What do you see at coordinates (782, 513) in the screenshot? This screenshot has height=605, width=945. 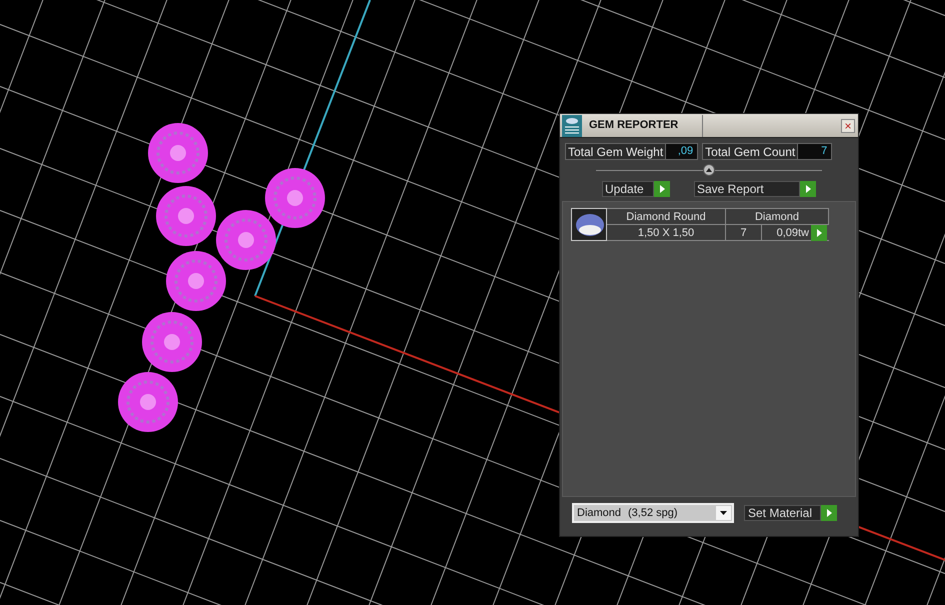 I see `set-material-button: Set Material` at bounding box center [782, 513].